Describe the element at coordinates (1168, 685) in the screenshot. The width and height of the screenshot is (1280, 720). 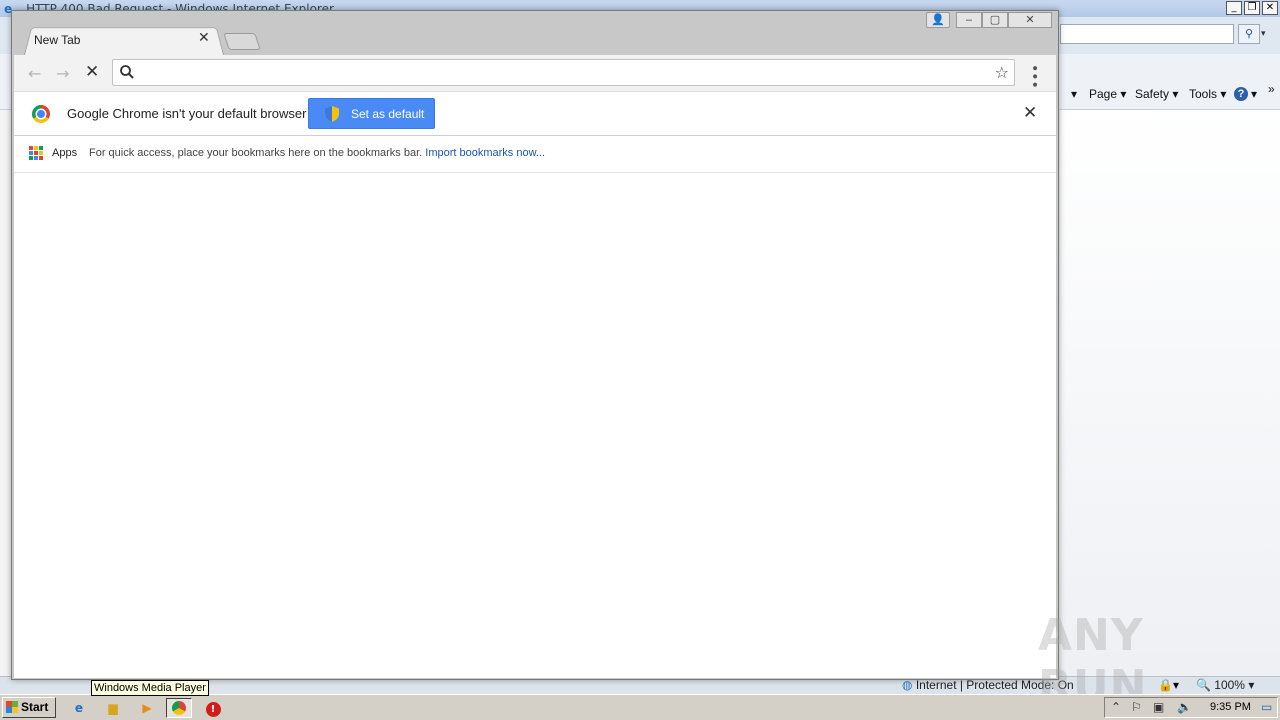
I see `lock-icon: 🔒▾` at that location.